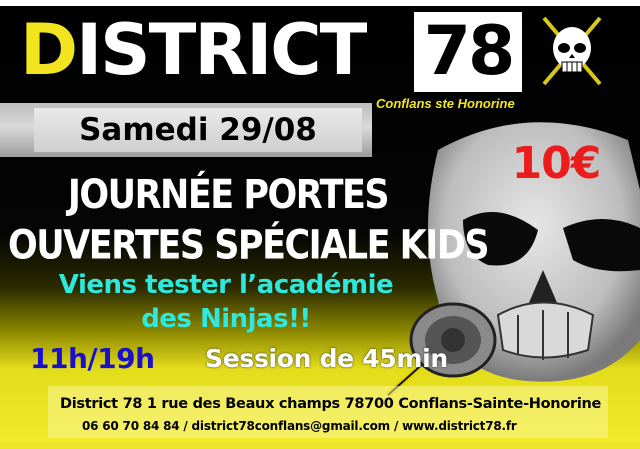  I want to click on brand-number: 78, so click(468, 52).